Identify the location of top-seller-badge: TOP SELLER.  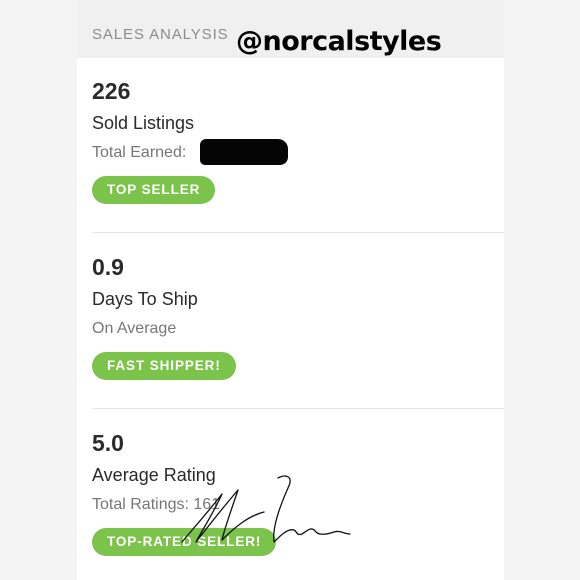
(154, 190).